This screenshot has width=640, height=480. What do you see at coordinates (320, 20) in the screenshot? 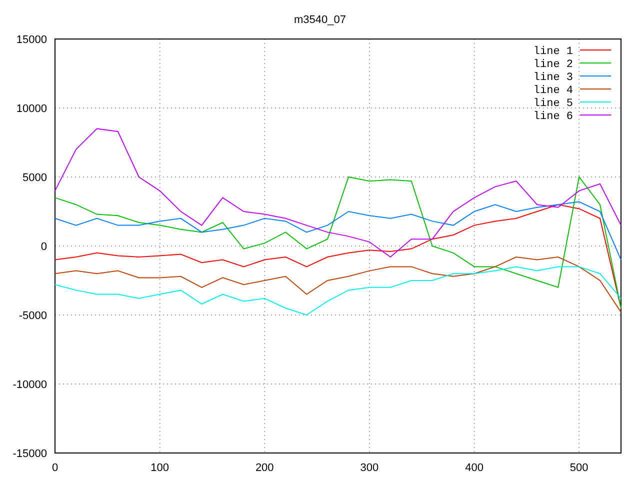
I see `chart-title: m3540_07` at bounding box center [320, 20].